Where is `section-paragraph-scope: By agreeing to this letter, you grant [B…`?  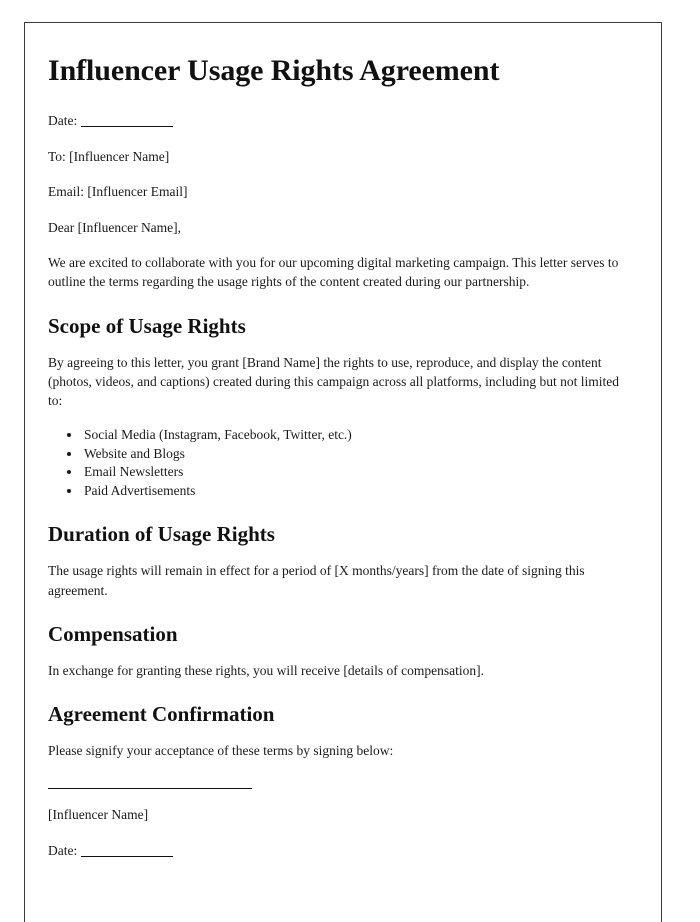
section-paragraph-scope: By agreeing to this letter, you grant [B… is located at coordinates (334, 381).